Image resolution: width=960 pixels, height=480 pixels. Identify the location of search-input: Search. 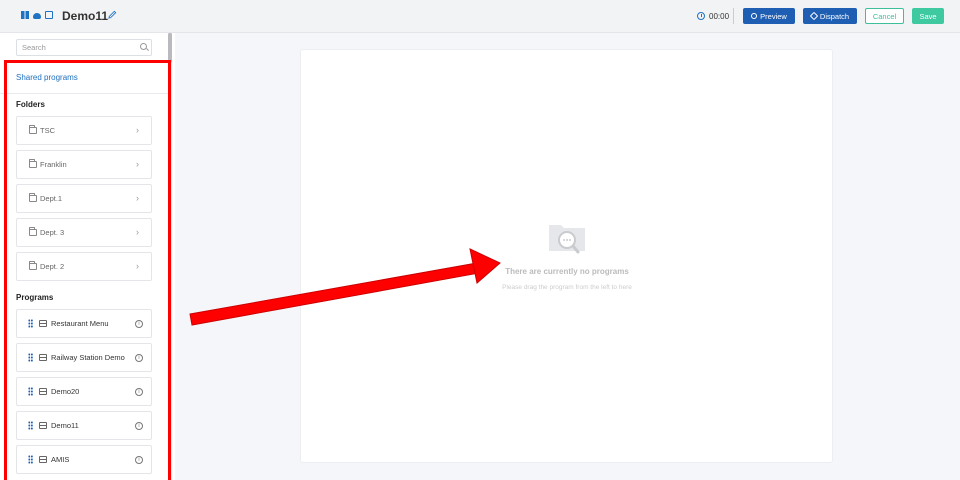
(84, 47).